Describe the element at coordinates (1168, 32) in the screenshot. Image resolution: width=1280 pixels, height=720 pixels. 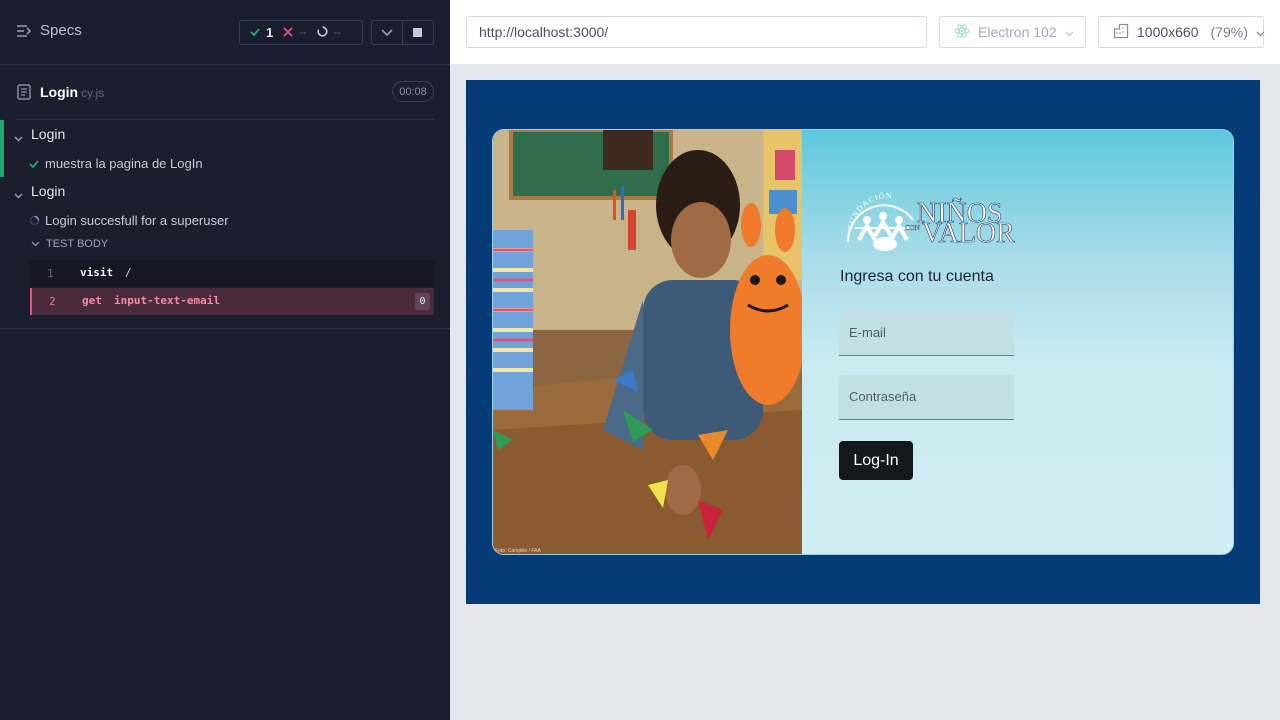
I see `viewport-size: 1000x660` at that location.